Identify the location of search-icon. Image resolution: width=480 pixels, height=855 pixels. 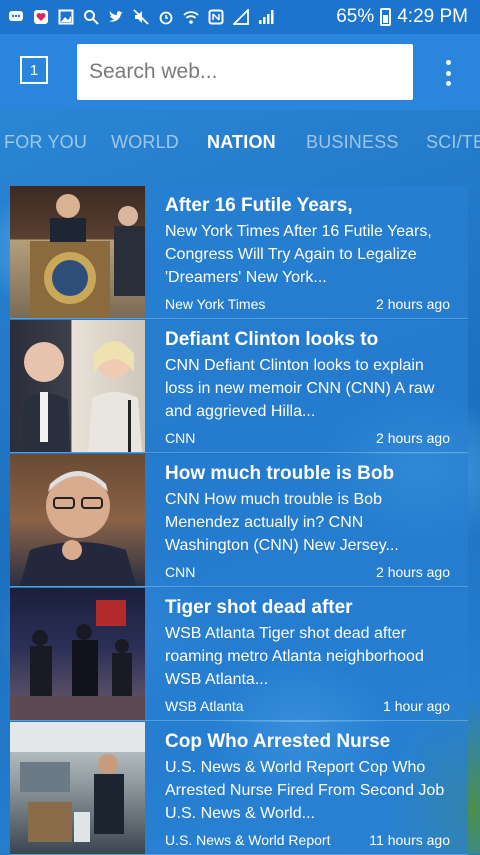
(91, 17).